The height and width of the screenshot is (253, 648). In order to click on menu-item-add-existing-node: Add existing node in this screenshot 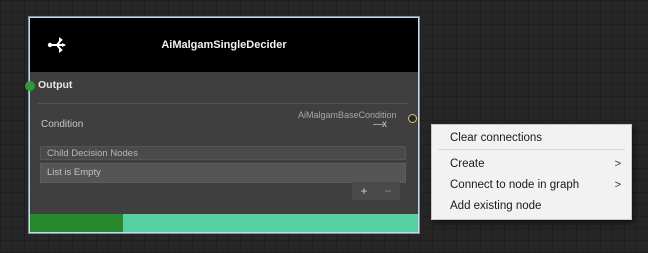, I will do `click(531, 206)`.